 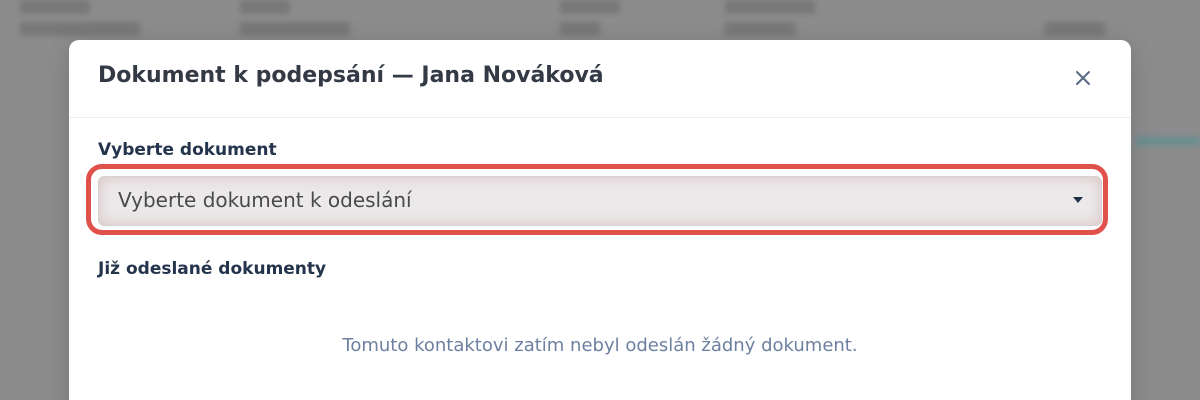 I want to click on document-select-label: Vyberte dokument, so click(x=187, y=150).